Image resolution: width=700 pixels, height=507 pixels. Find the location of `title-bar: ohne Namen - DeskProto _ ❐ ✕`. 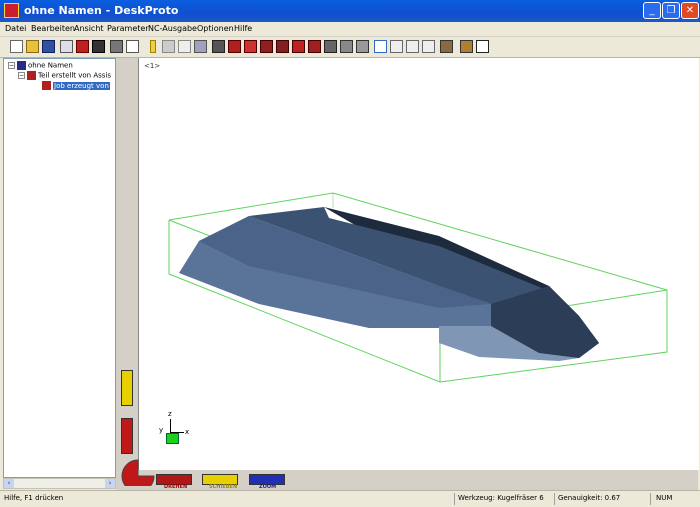

title-bar: ohne Namen - DeskProto _ ❐ ✕ is located at coordinates (350, 11).